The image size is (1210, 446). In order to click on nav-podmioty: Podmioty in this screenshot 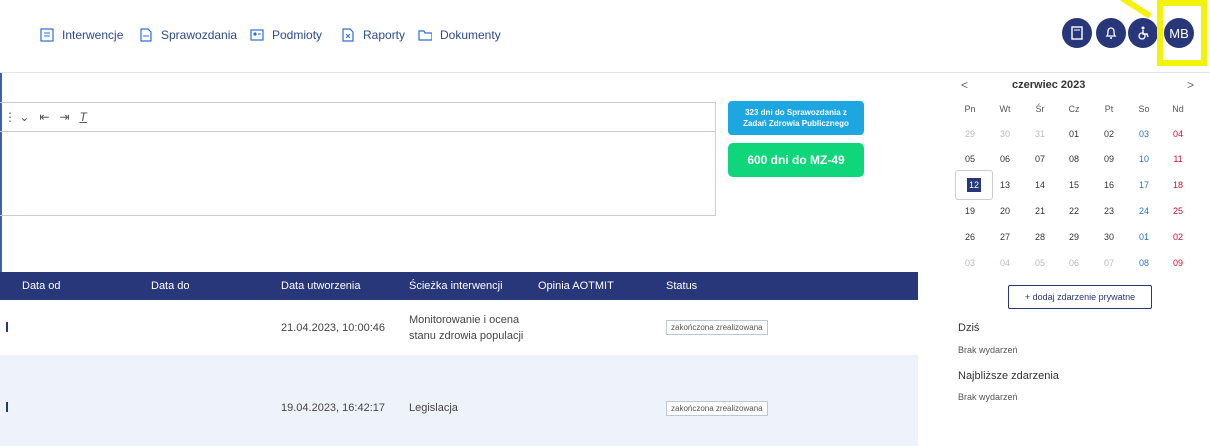, I will do `click(286, 35)`.